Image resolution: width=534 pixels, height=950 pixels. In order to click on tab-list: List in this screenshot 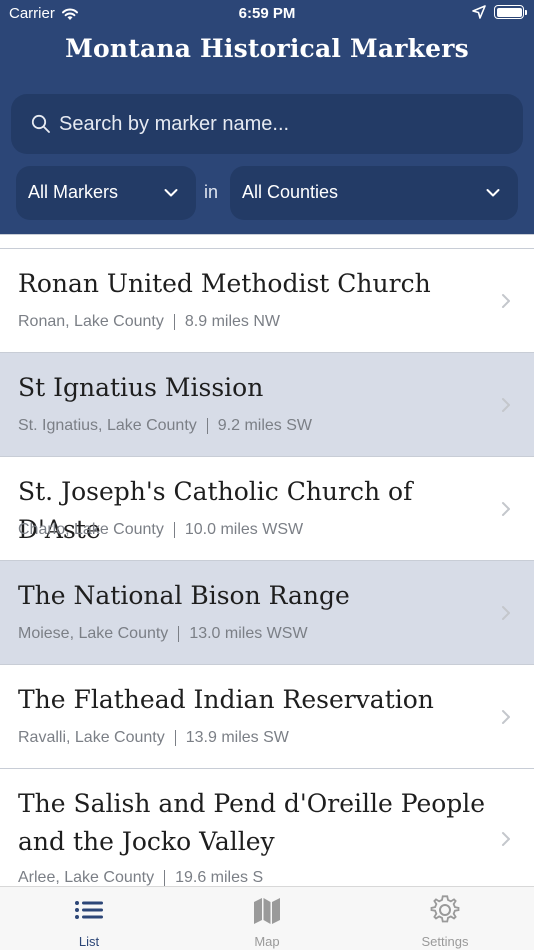, I will do `click(89, 918)`.